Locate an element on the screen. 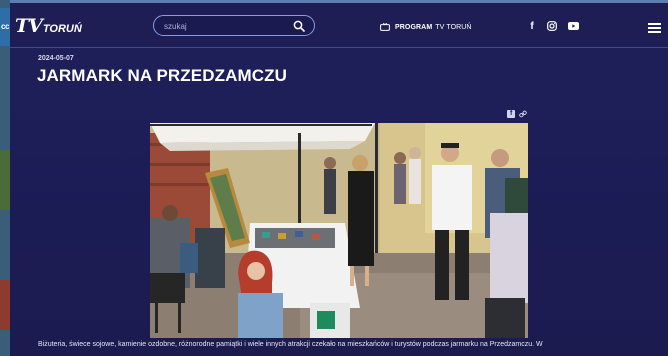 The width and height of the screenshot is (668, 356). background-window-strip: cc is located at coordinates (5, 178).